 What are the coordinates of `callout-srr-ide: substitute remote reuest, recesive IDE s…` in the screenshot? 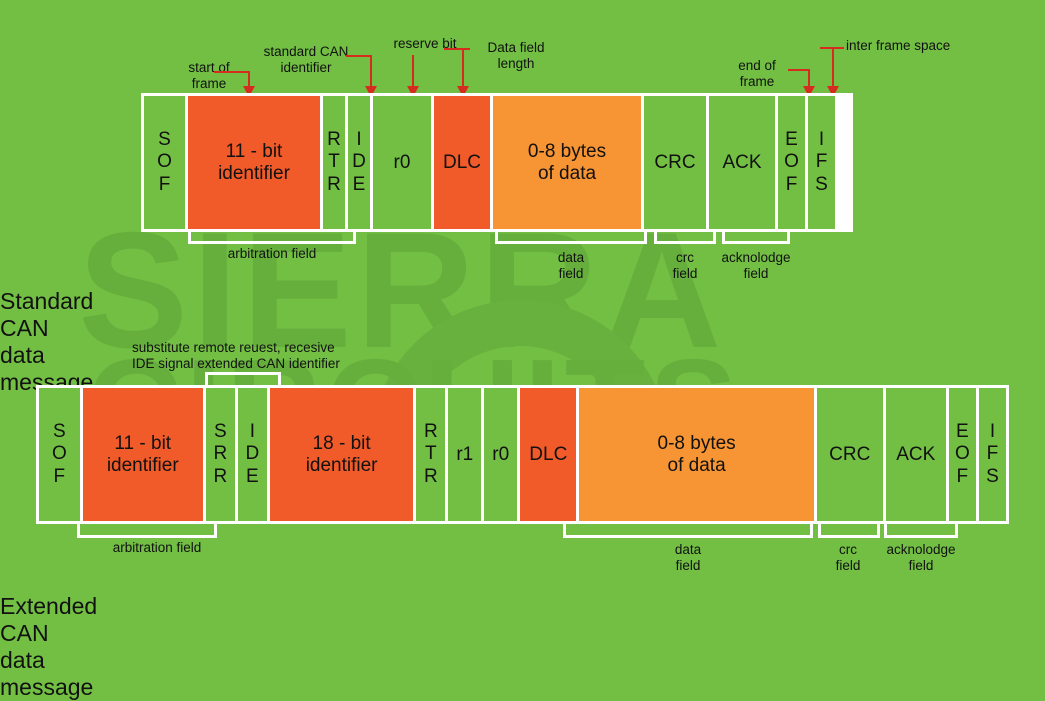 It's located at (236, 355).